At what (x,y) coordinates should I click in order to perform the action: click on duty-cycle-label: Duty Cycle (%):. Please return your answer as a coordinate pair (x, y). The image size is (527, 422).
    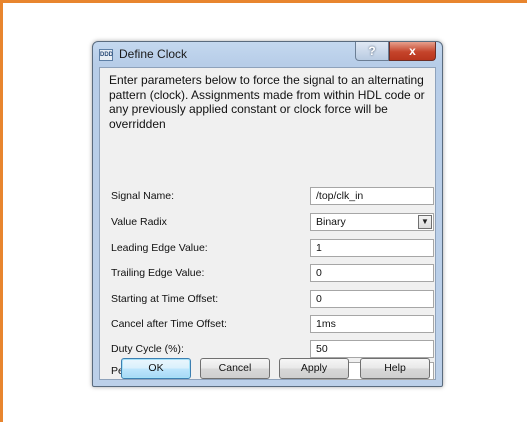
    Looking at the image, I should click on (147, 349).